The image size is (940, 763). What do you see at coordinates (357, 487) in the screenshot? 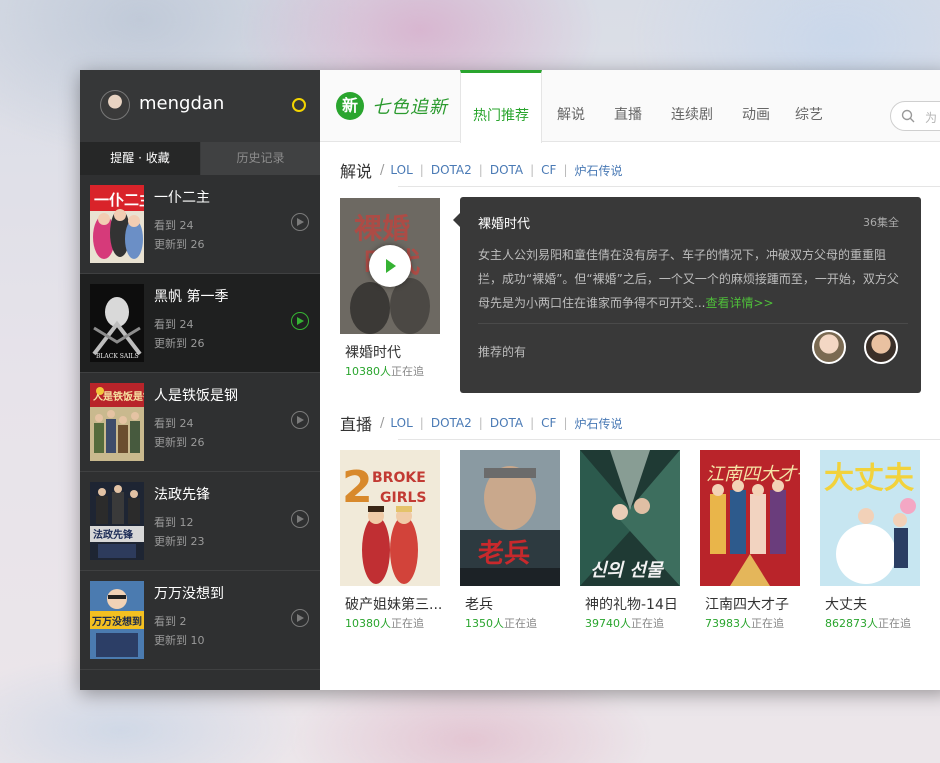
I see `svg-text: 2` at bounding box center [357, 487].